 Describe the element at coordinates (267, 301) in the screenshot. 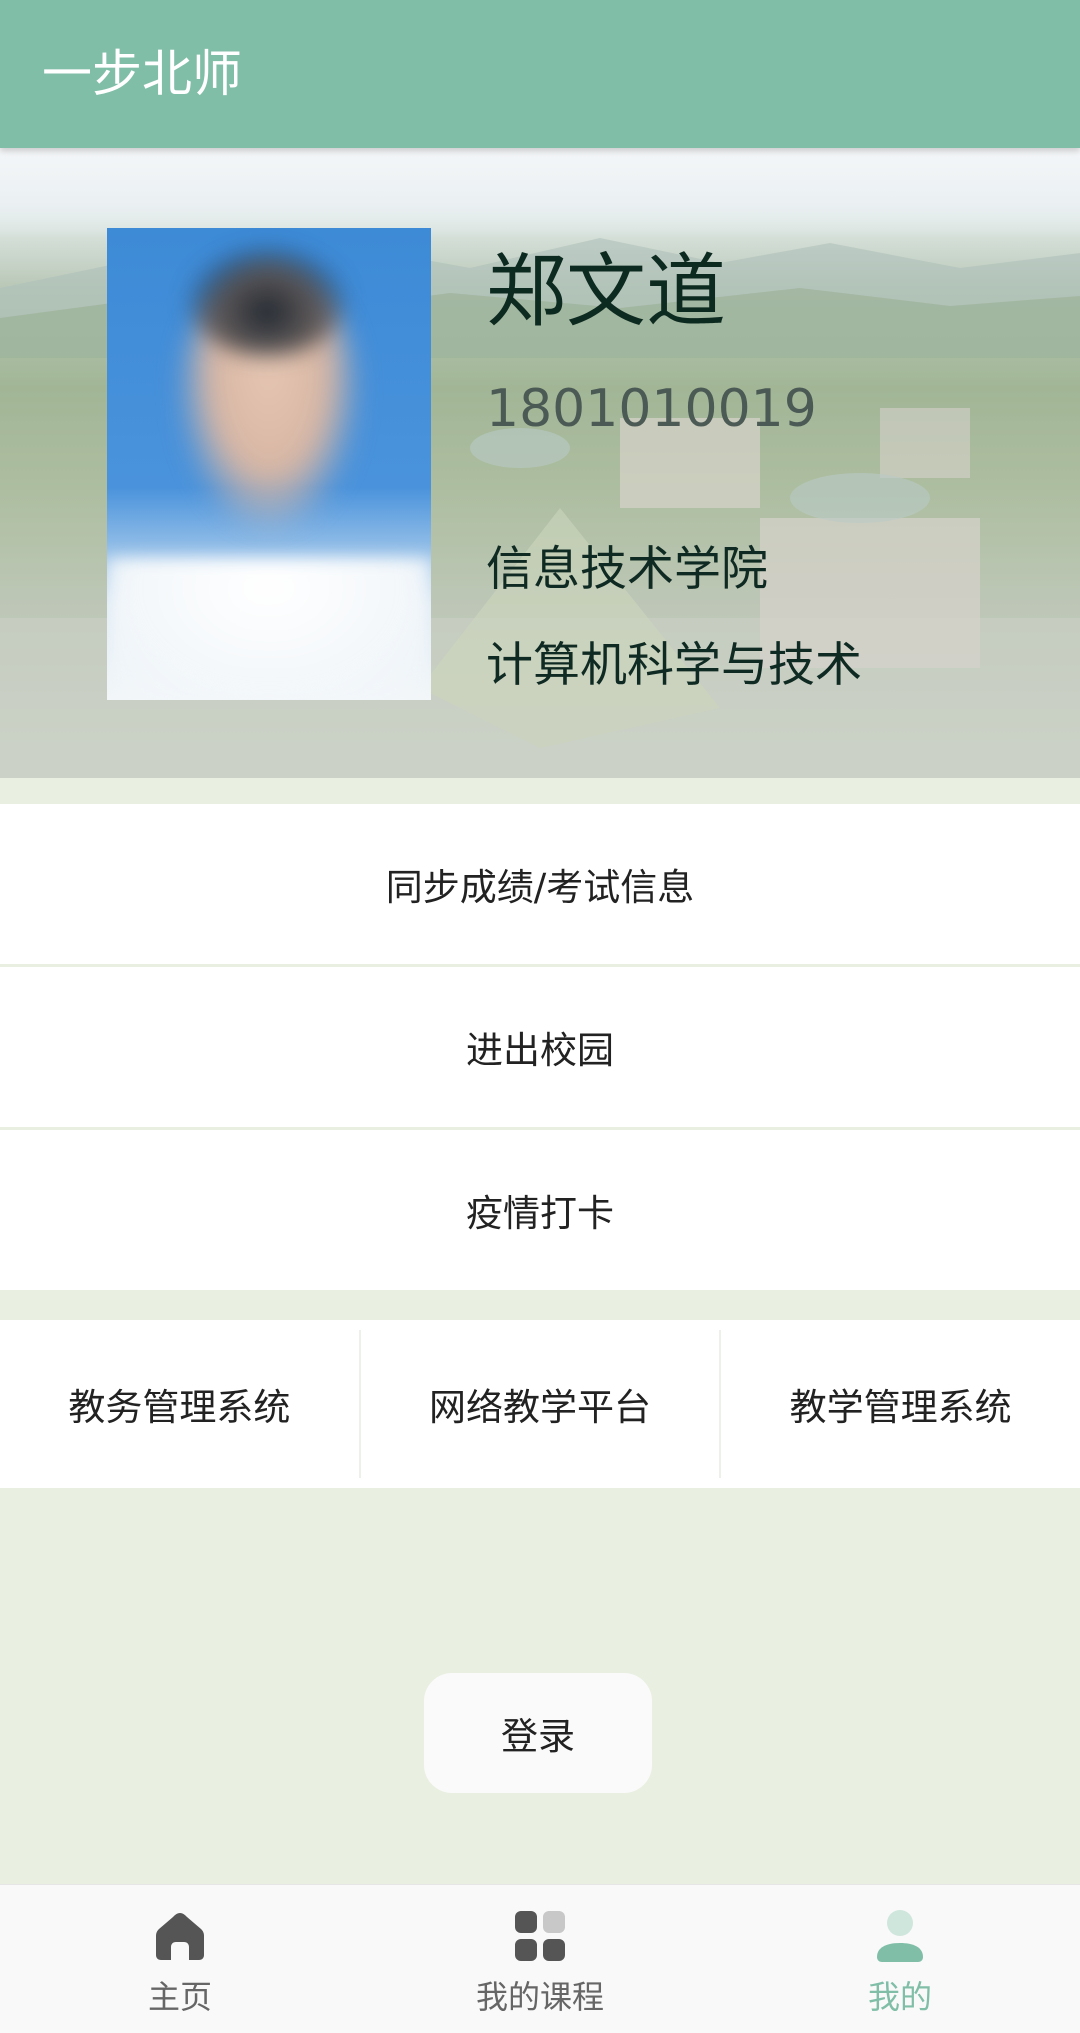

I see `photo-hair` at that location.